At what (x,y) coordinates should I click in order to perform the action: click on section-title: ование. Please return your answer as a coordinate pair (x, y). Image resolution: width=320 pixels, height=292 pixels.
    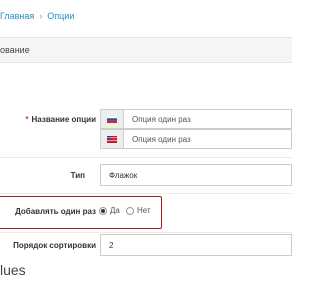
    Looking at the image, I should click on (15, 50).